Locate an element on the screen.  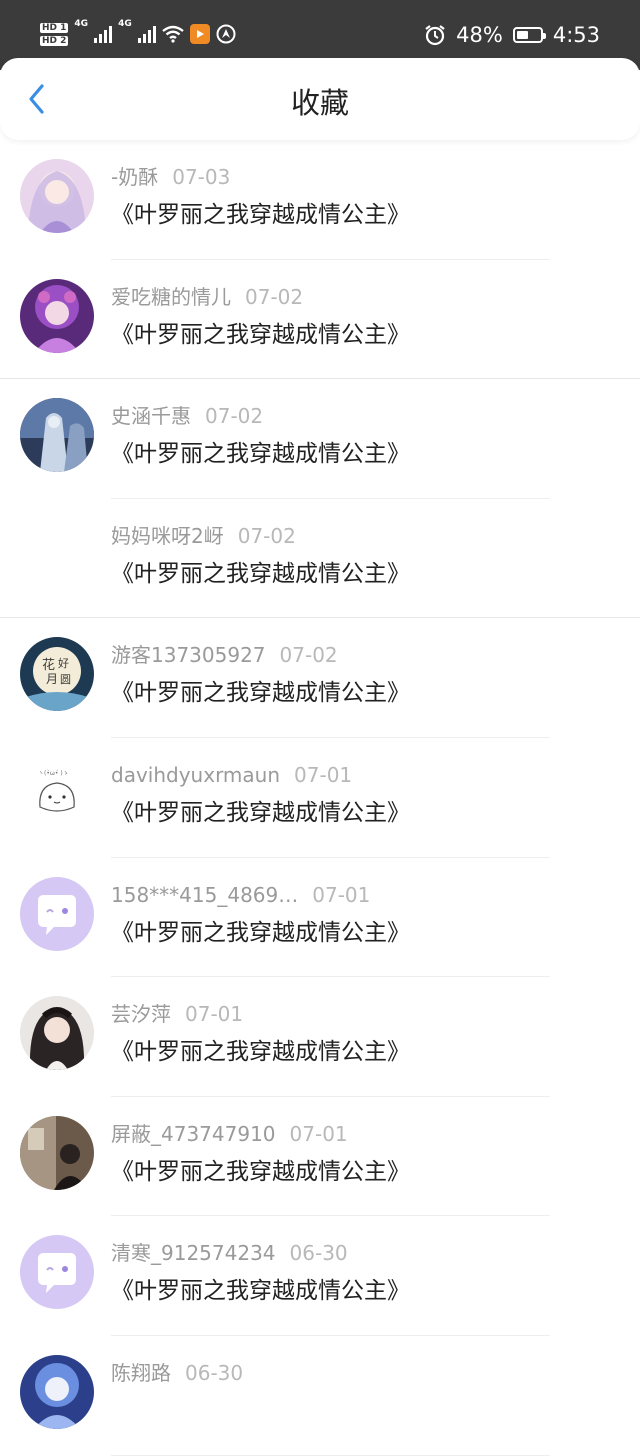
list-item: 清寒_912574234 06-30 《叶罗丽之我穿越成情公主》 is located at coordinates (320, 1276).